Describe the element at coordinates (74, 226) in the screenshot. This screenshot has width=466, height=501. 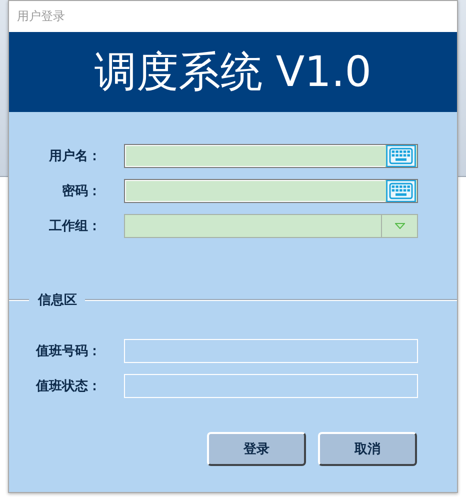
I see `field-label: 工作组：` at that location.